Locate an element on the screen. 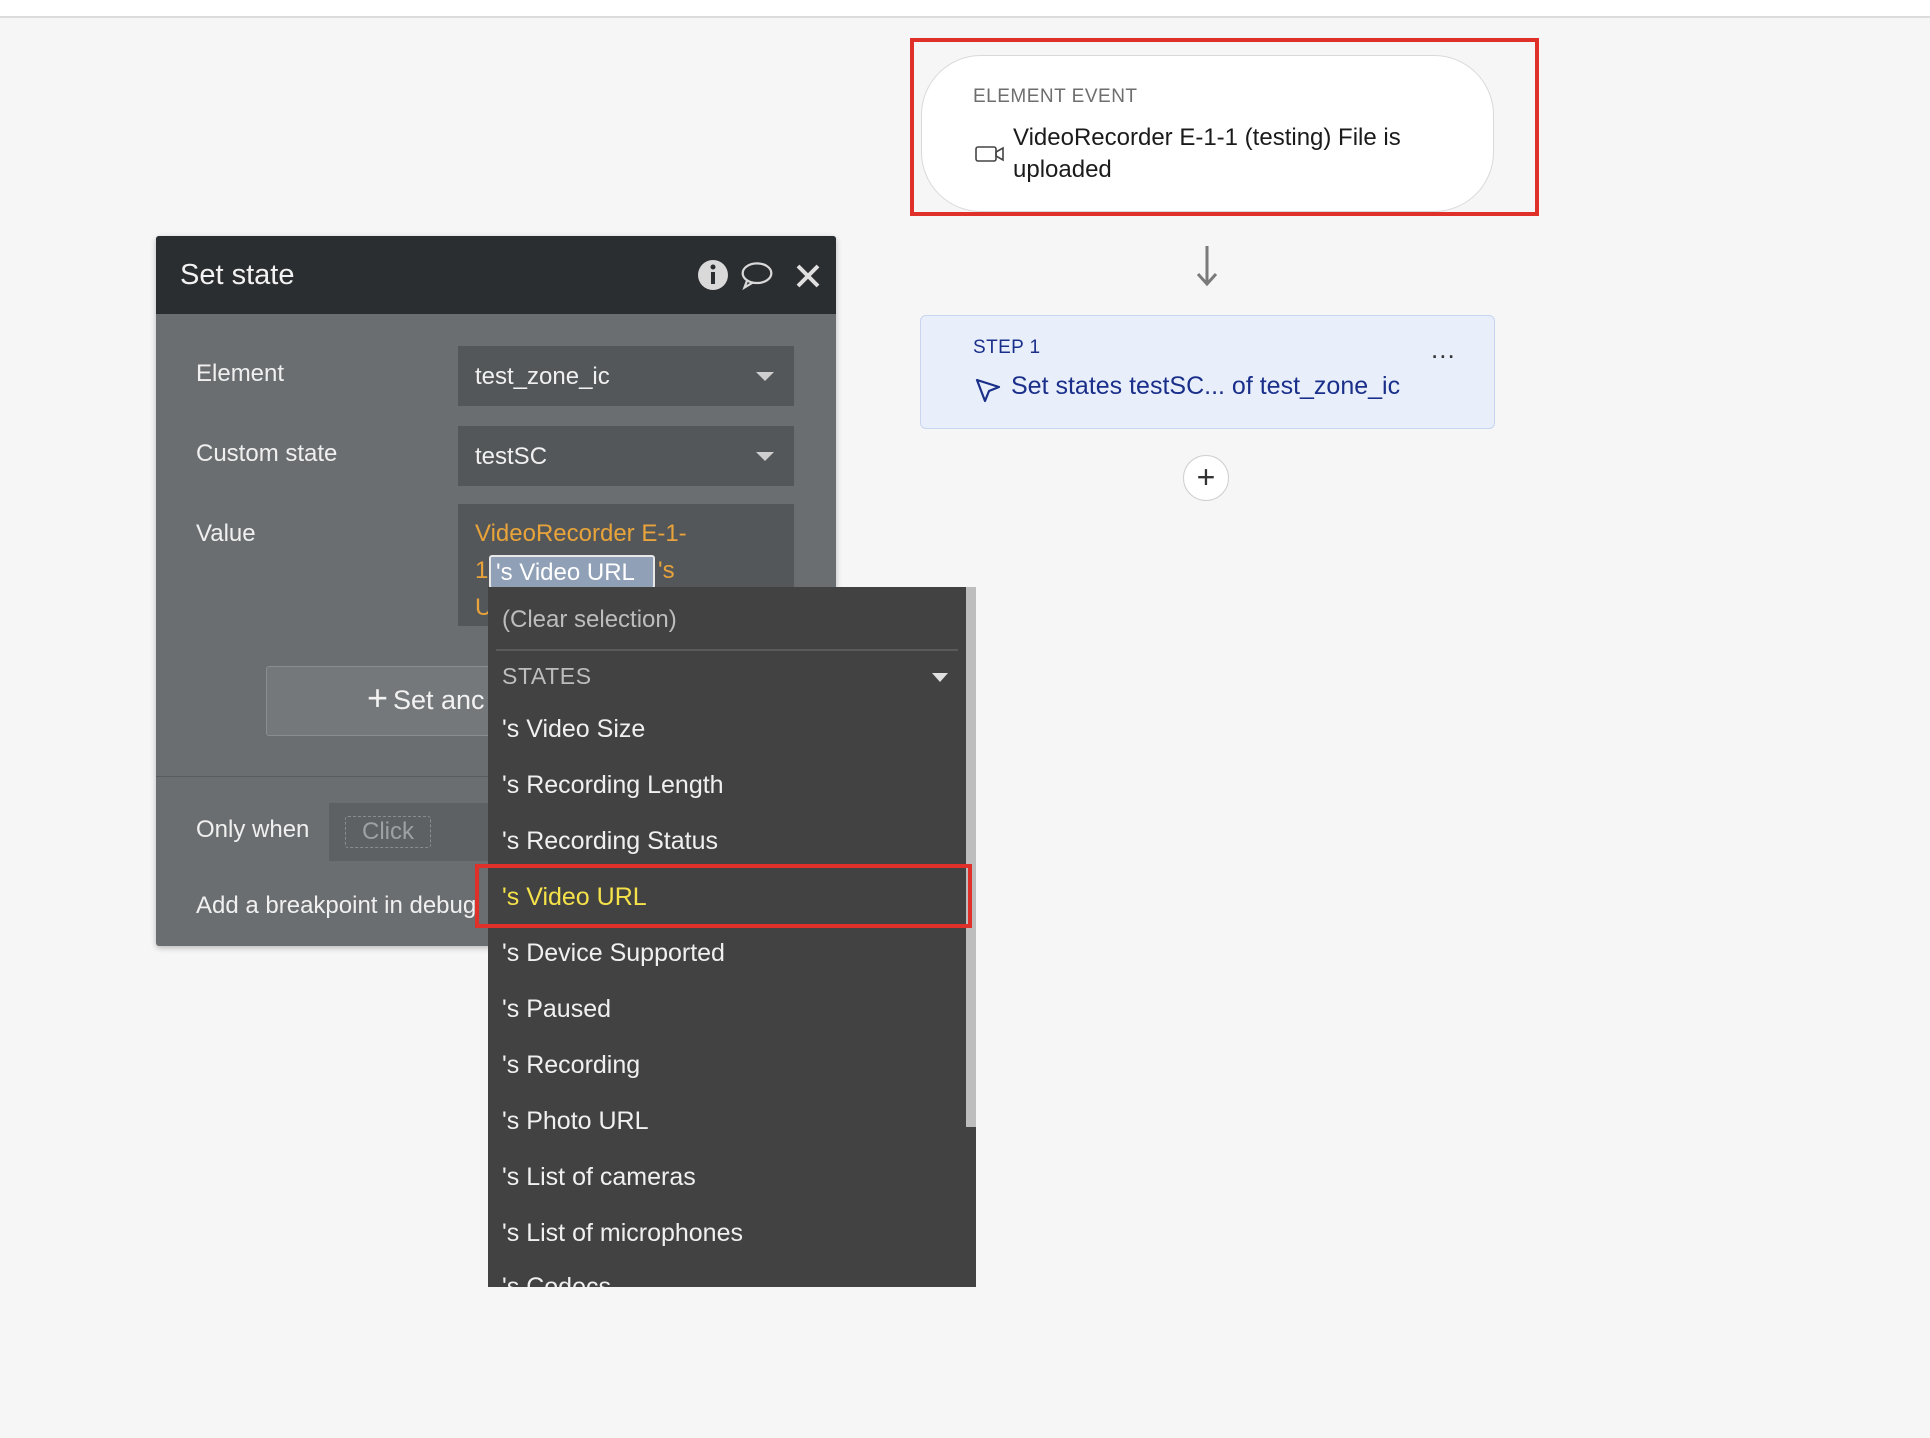  menu-item: 's List of cameras is located at coordinates (599, 1177).